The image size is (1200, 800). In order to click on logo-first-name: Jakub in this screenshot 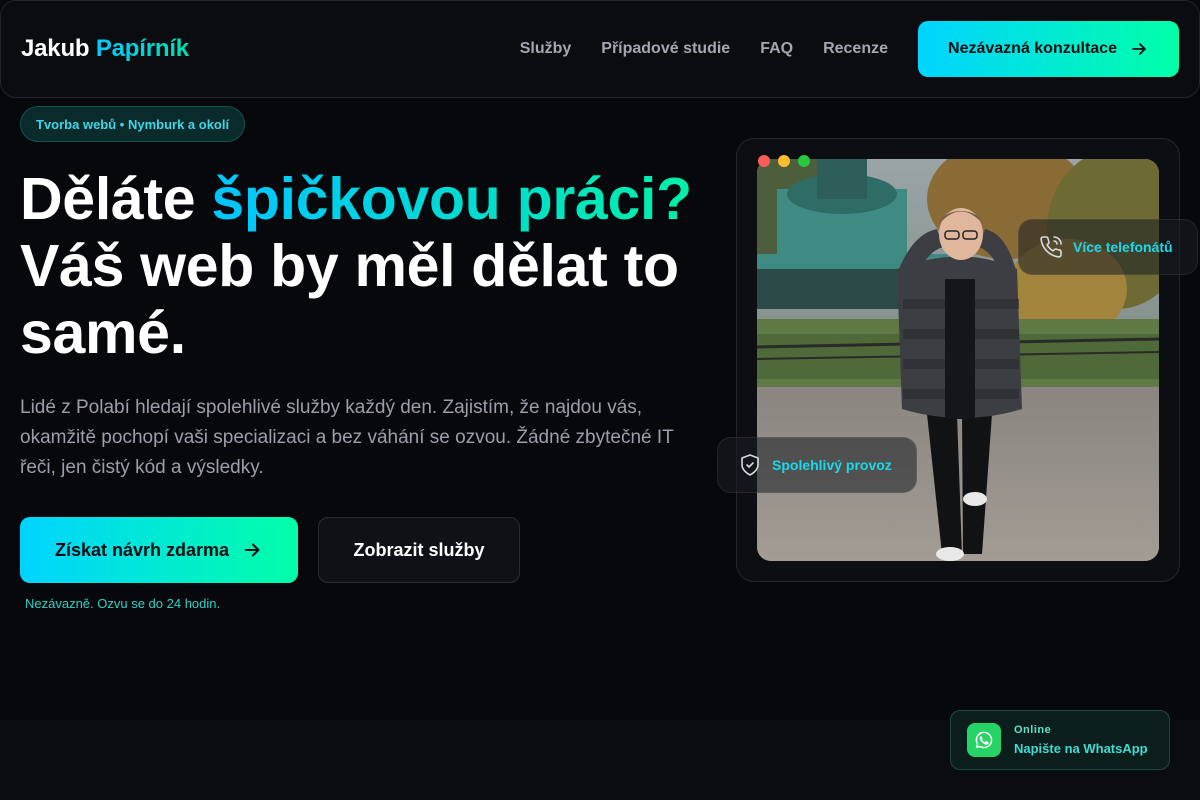, I will do `click(55, 48)`.